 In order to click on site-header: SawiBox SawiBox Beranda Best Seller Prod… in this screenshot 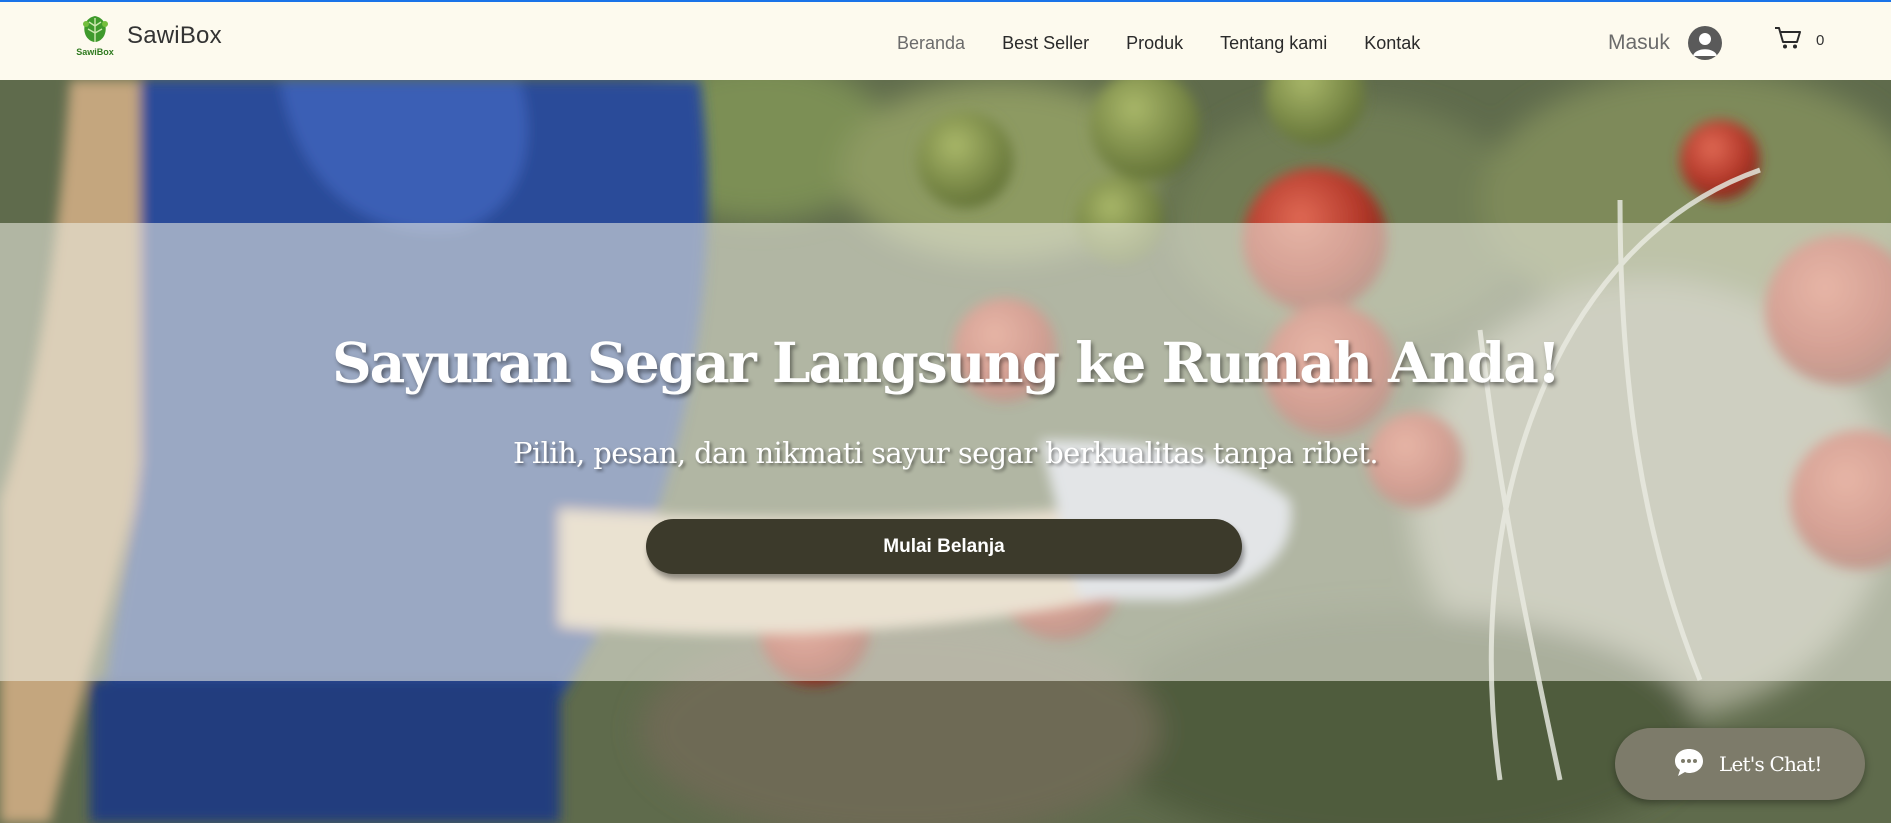, I will do `click(945, 41)`.